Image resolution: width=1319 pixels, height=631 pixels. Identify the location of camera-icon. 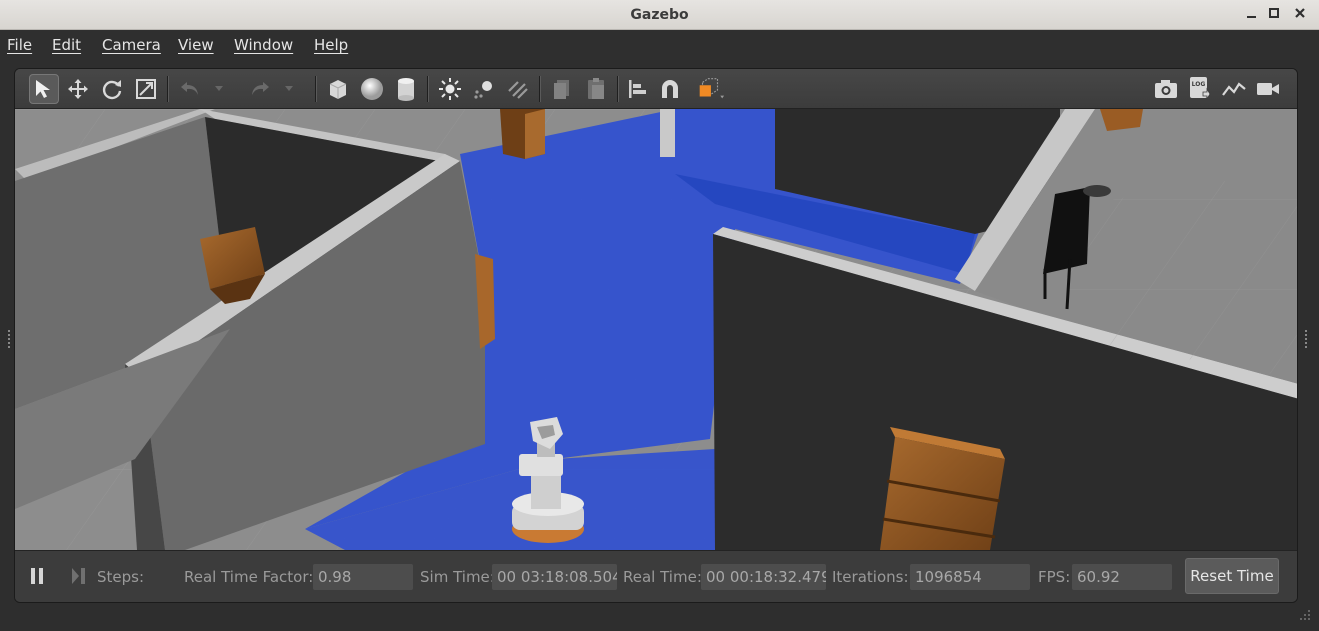
(1166, 89).